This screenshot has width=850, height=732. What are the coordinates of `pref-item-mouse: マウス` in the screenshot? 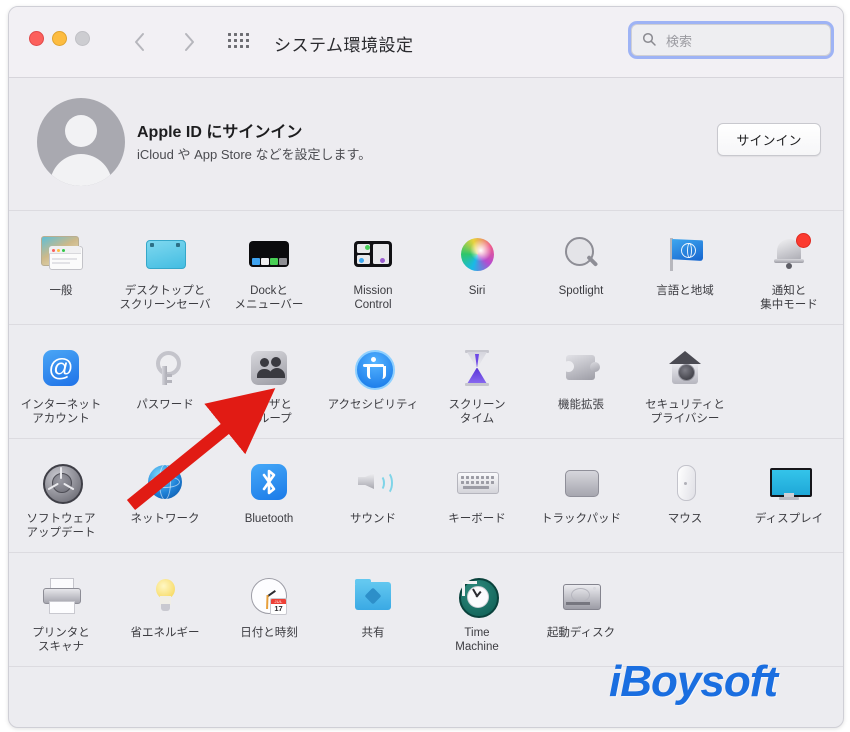 It's located at (685, 498).